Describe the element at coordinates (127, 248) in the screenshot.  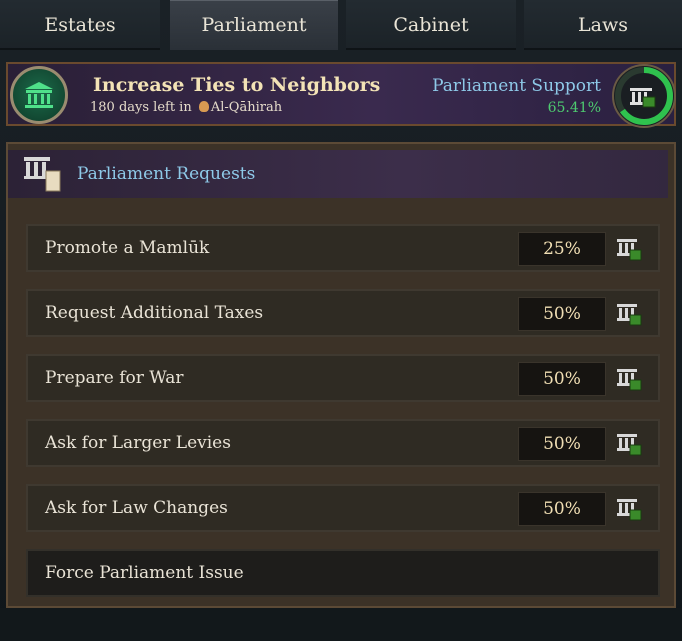
I see `request-label: Promote a Mamlūk` at that location.